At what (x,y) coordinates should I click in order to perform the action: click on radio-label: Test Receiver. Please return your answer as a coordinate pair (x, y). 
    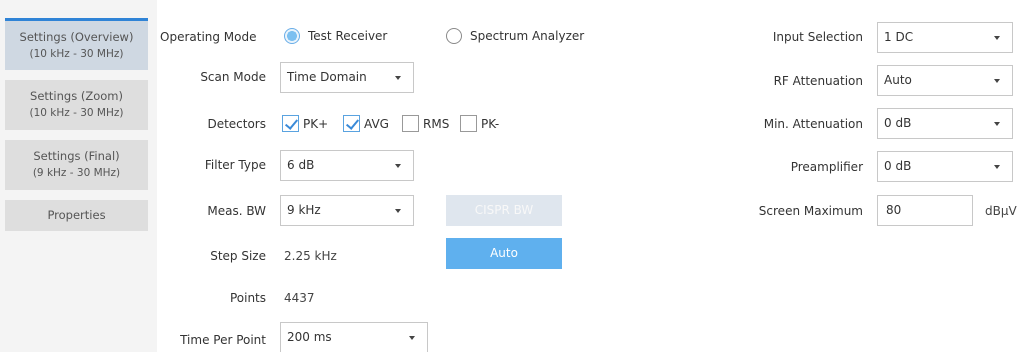
    Looking at the image, I should click on (348, 36).